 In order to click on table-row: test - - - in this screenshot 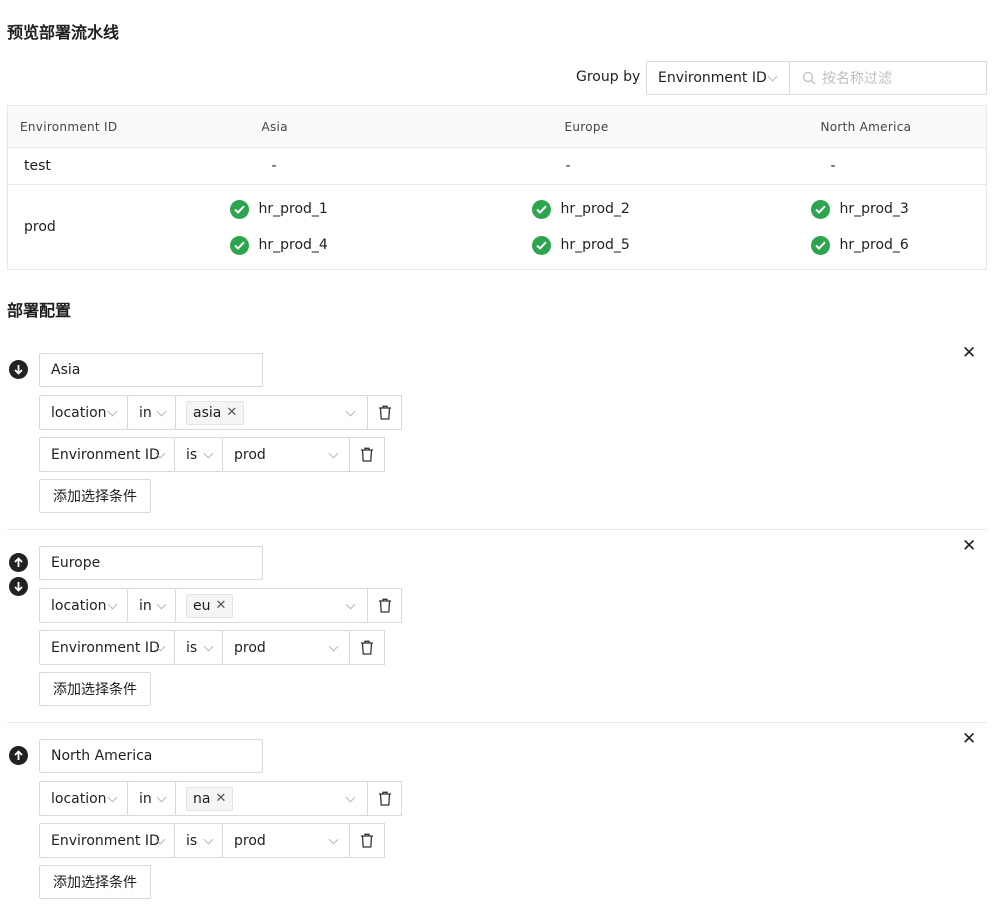, I will do `click(497, 166)`.